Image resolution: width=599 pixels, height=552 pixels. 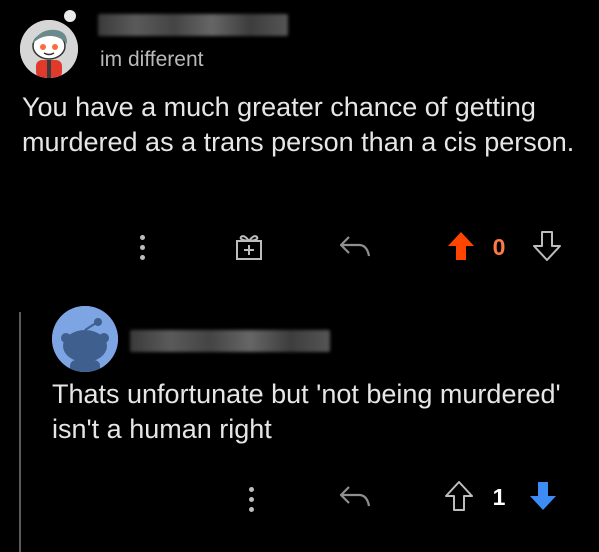 I want to click on default-snoo-avatar-icon, so click(x=85, y=339).